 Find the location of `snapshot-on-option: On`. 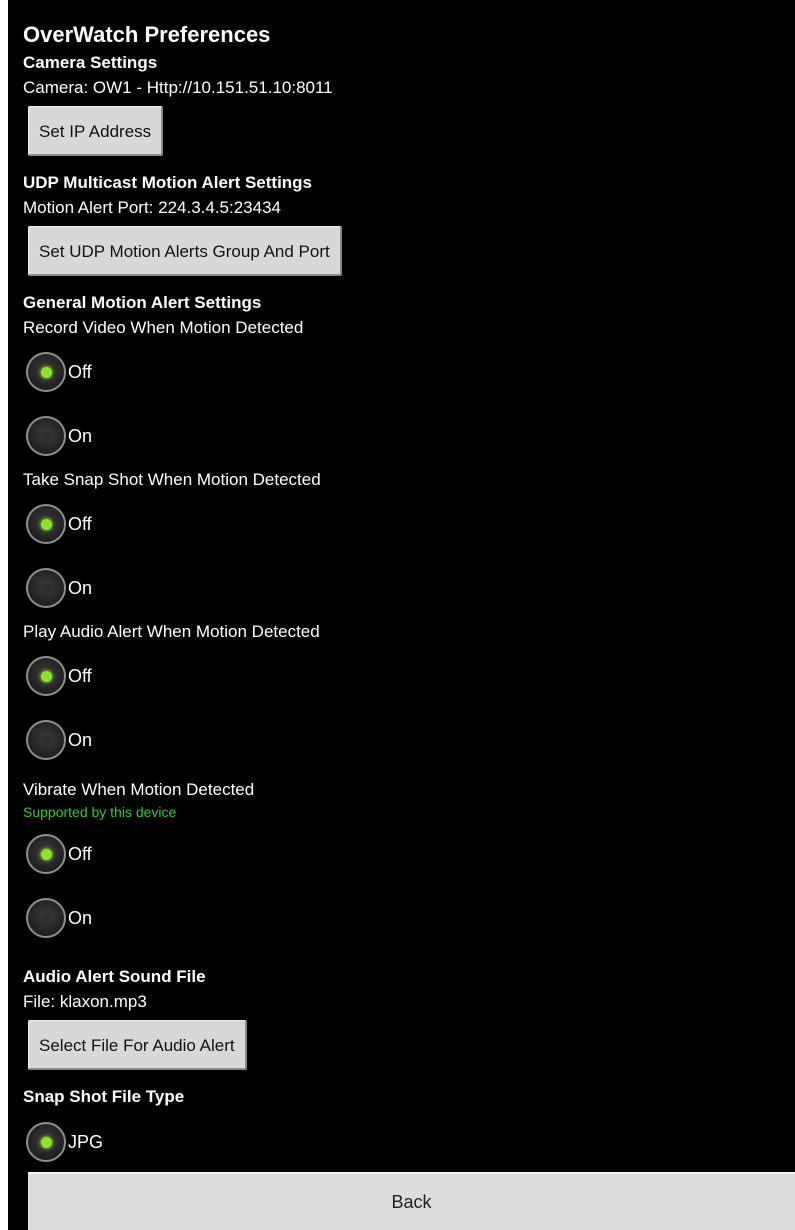

snapshot-on-option: On is located at coordinates (409, 588).